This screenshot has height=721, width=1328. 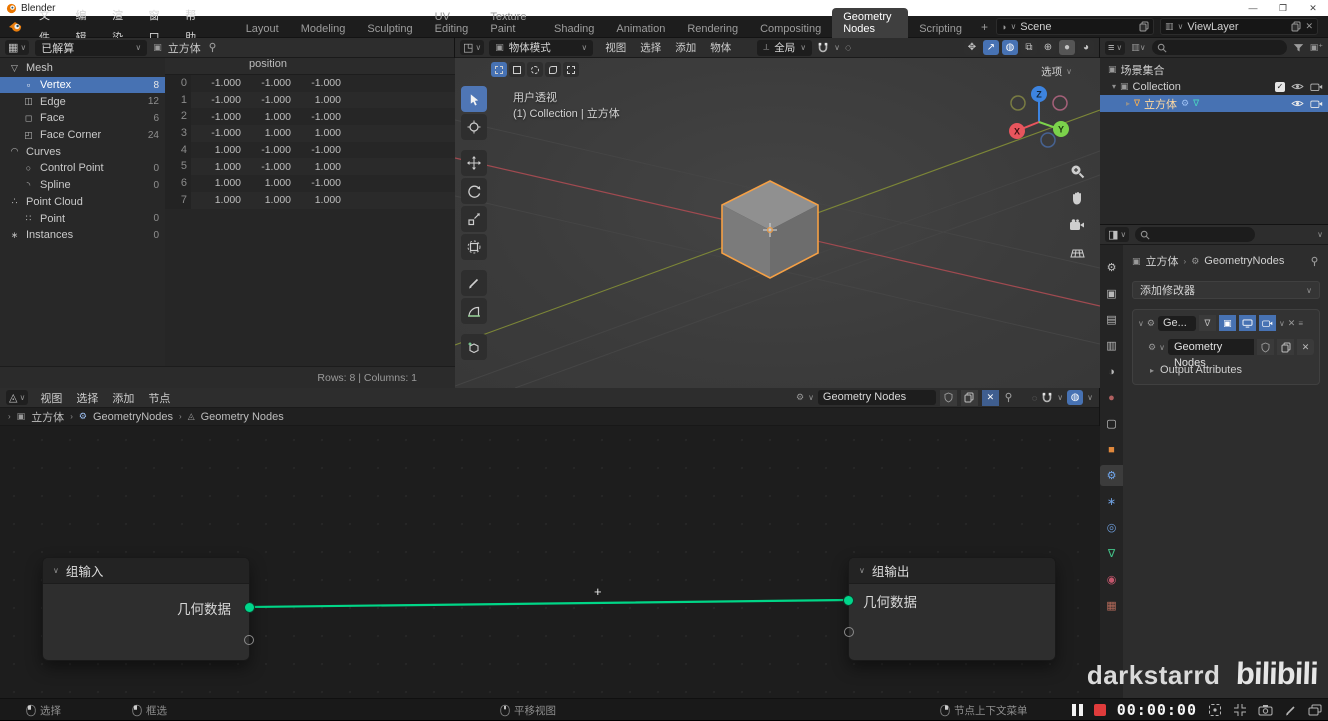 I want to click on table-row: 7 1.000 1.000 1.000, so click(x=310, y=200).